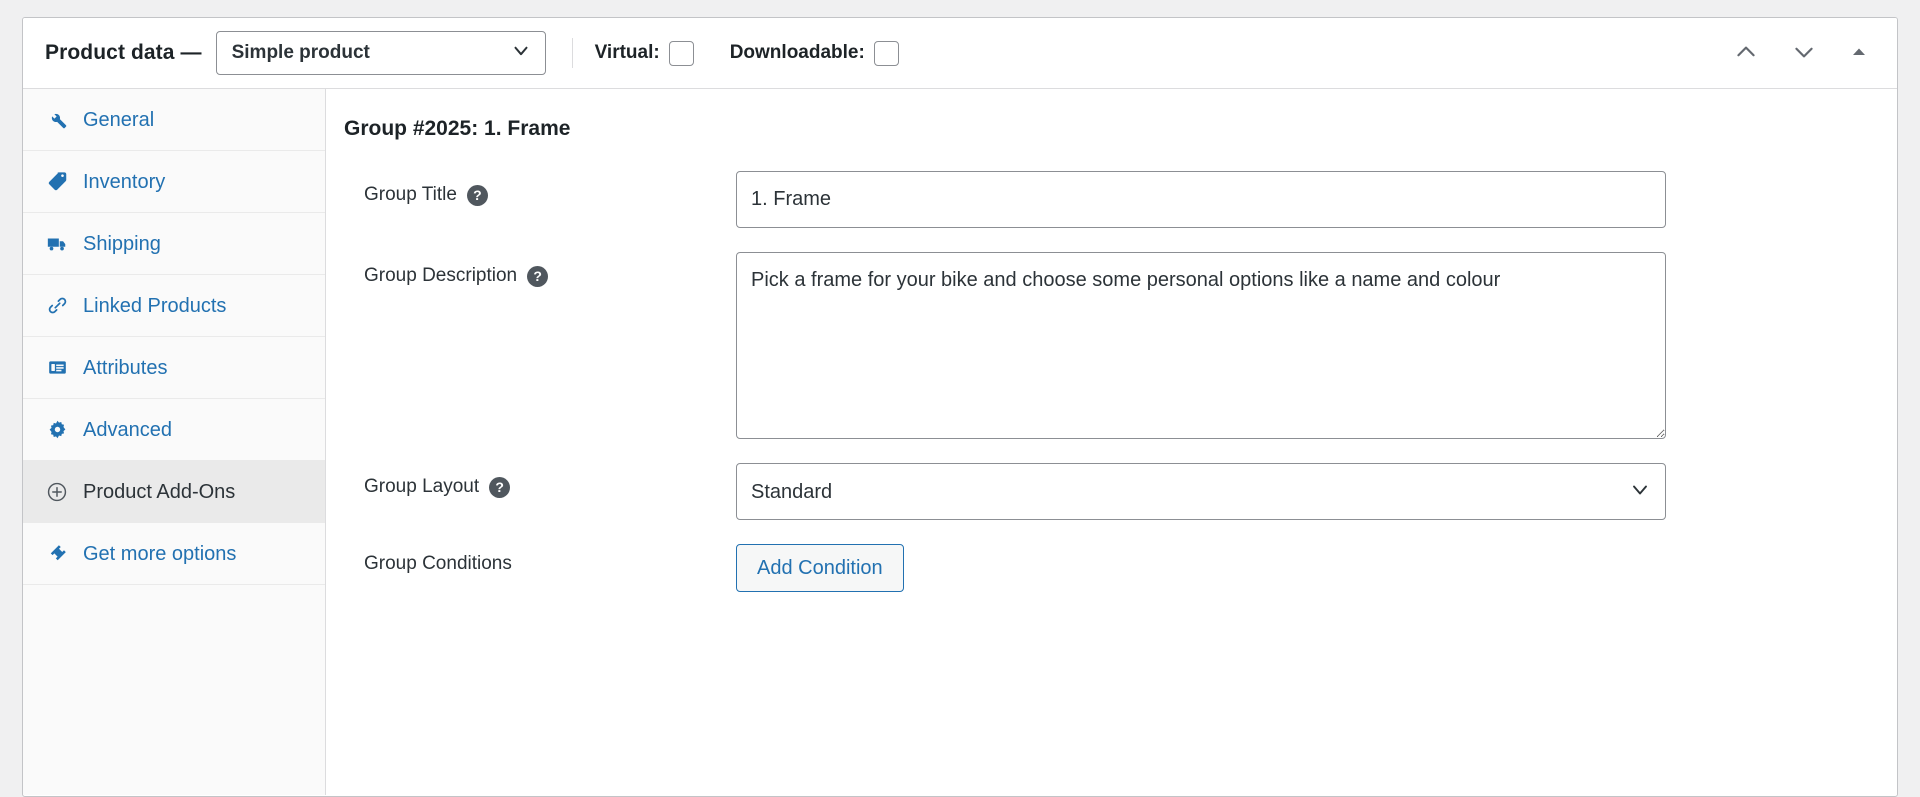  I want to click on group-title-label: Group Title, so click(410, 194).